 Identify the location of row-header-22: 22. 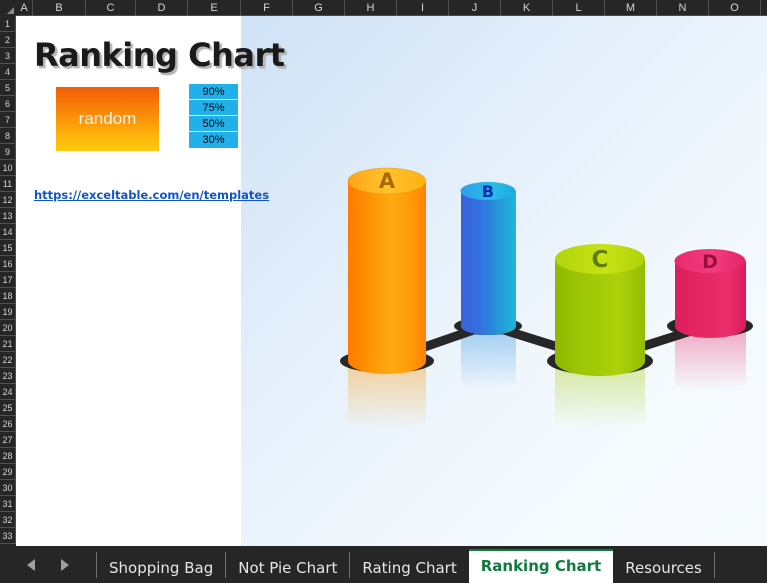
(8, 360).